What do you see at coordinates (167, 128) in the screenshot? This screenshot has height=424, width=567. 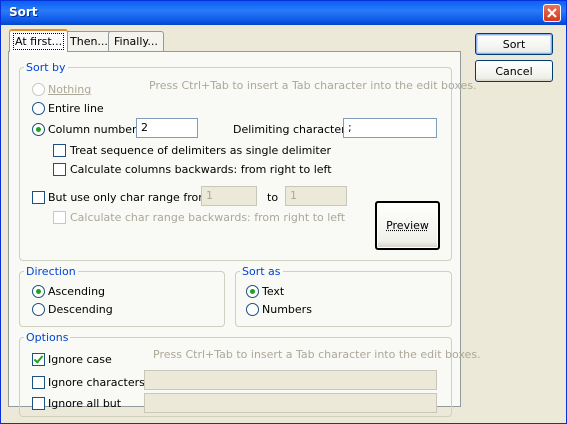 I see `column-number-input: 2` at bounding box center [167, 128].